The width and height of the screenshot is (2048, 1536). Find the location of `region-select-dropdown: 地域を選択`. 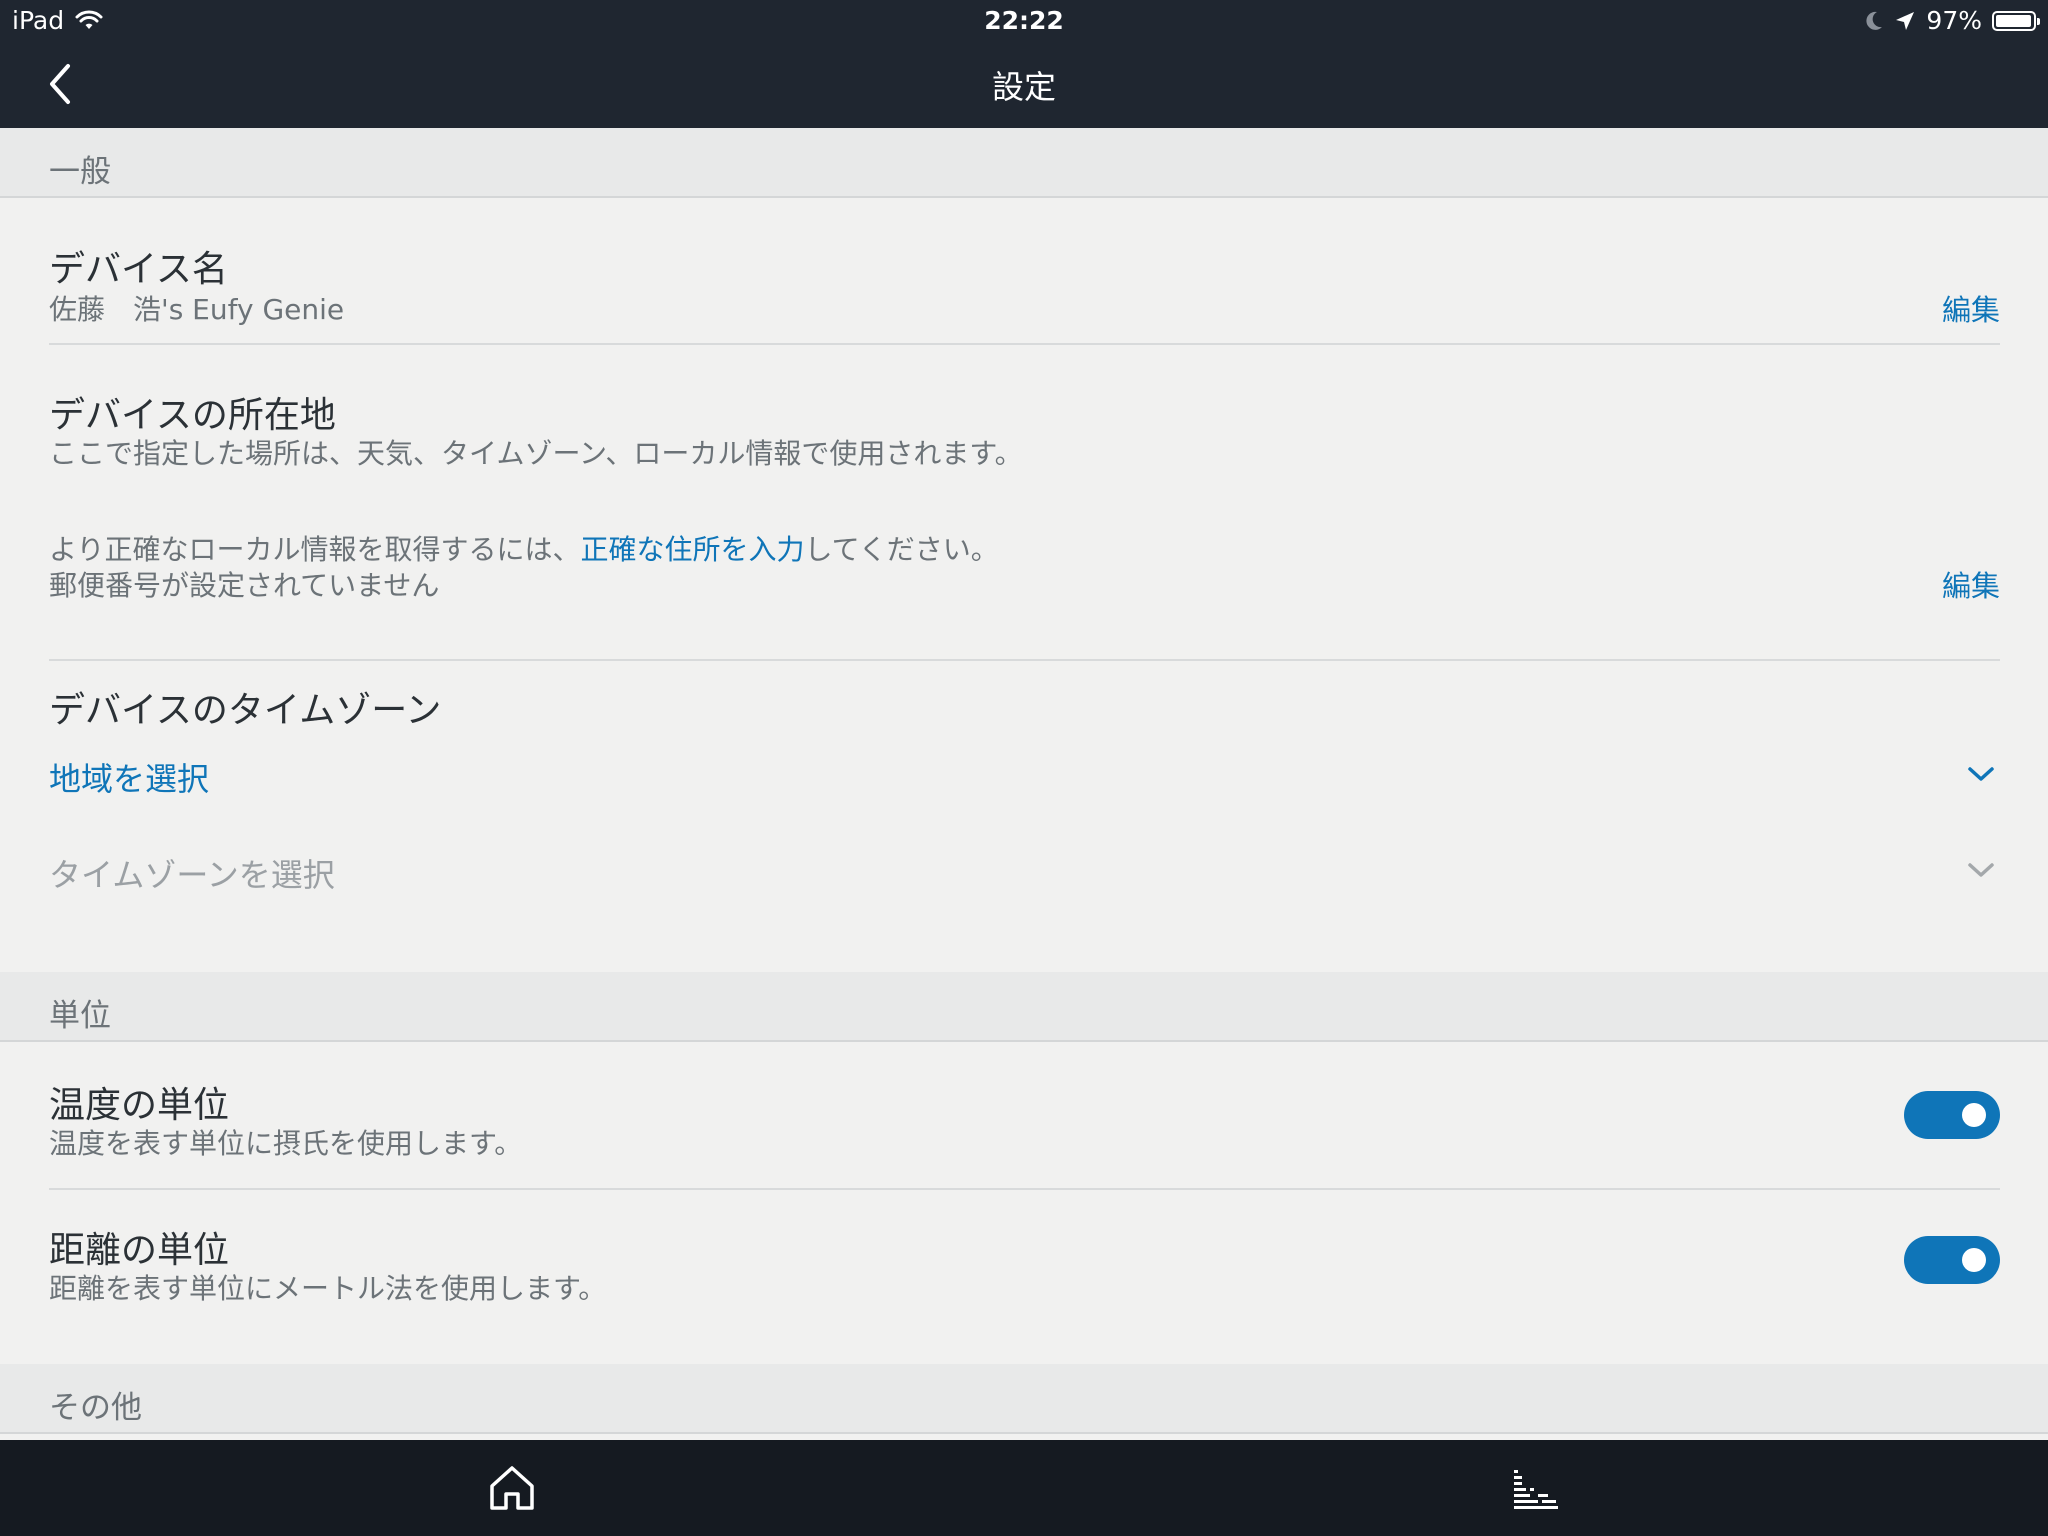

region-select-dropdown: 地域を選択 is located at coordinates (129, 777).